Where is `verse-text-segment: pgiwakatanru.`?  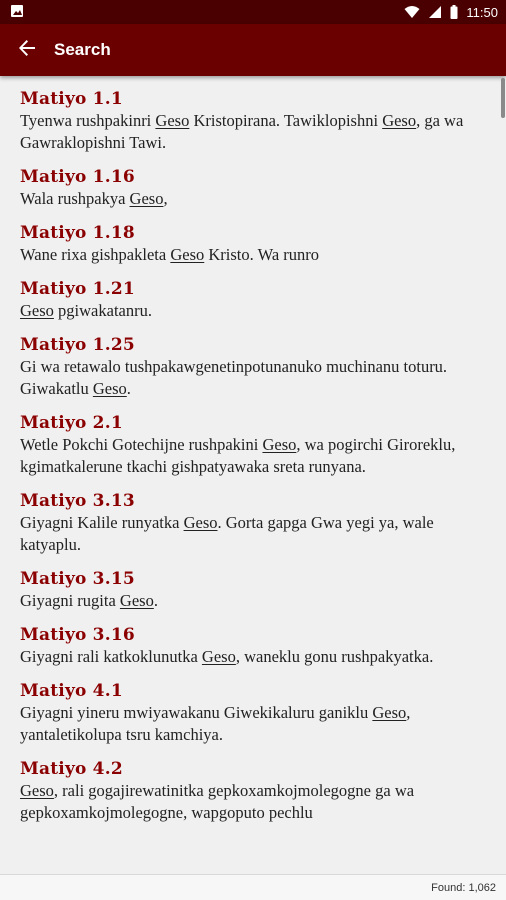 verse-text-segment: pgiwakatanru. is located at coordinates (102, 310).